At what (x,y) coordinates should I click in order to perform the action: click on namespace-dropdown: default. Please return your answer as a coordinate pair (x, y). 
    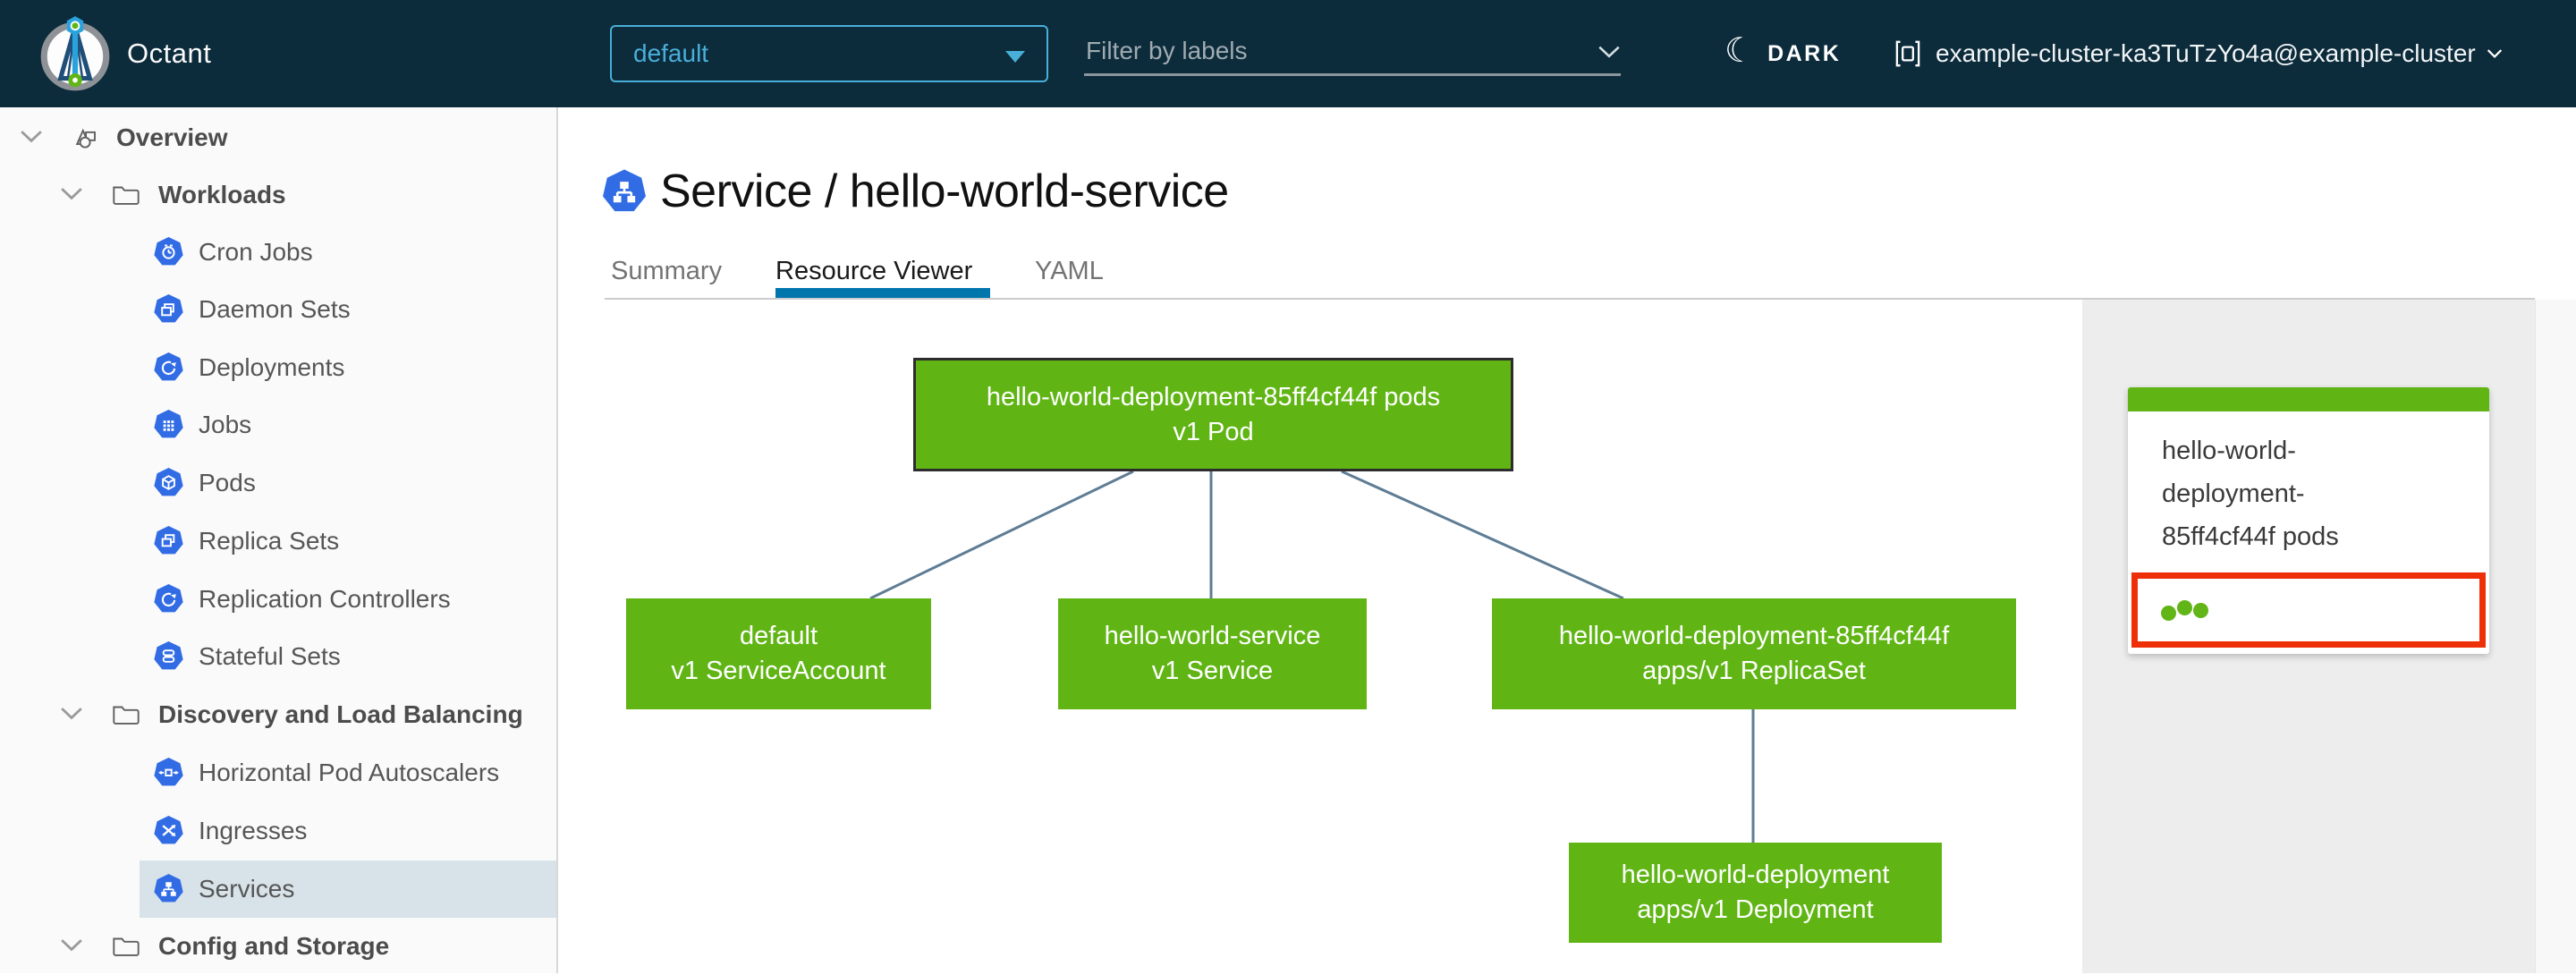
    Looking at the image, I should click on (829, 53).